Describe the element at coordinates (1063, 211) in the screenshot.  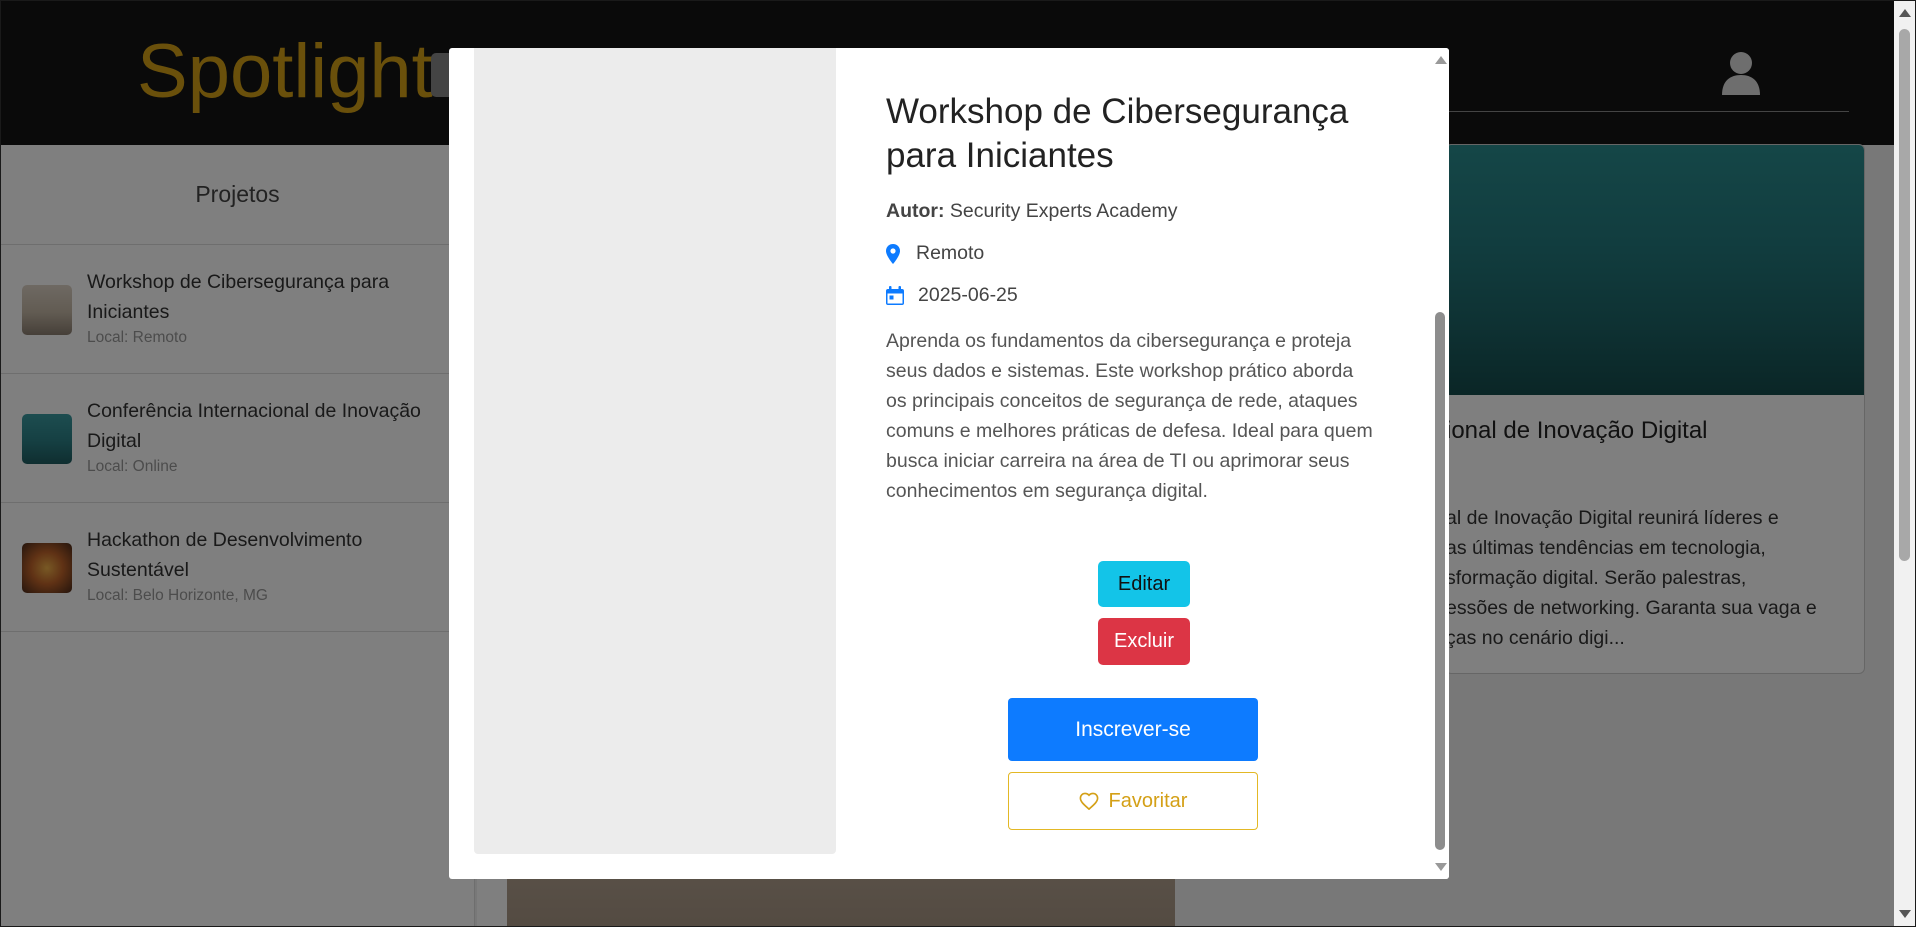
I see `author-value: Security Experts Academy` at that location.